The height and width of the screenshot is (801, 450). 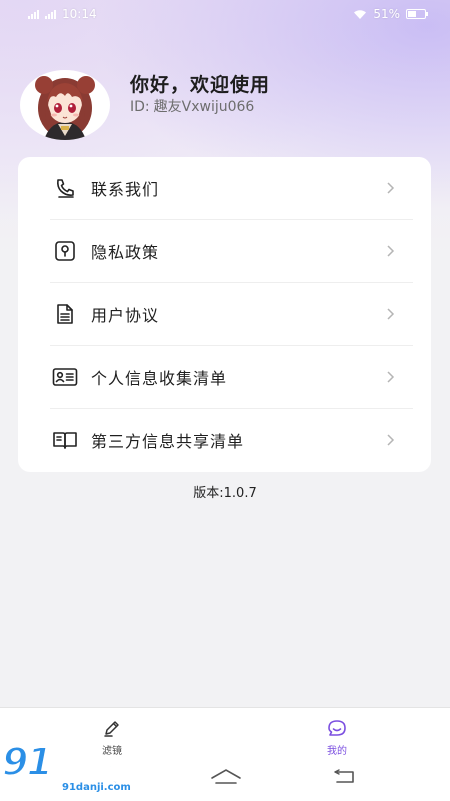 I want to click on phone-icon, so click(x=65, y=188).